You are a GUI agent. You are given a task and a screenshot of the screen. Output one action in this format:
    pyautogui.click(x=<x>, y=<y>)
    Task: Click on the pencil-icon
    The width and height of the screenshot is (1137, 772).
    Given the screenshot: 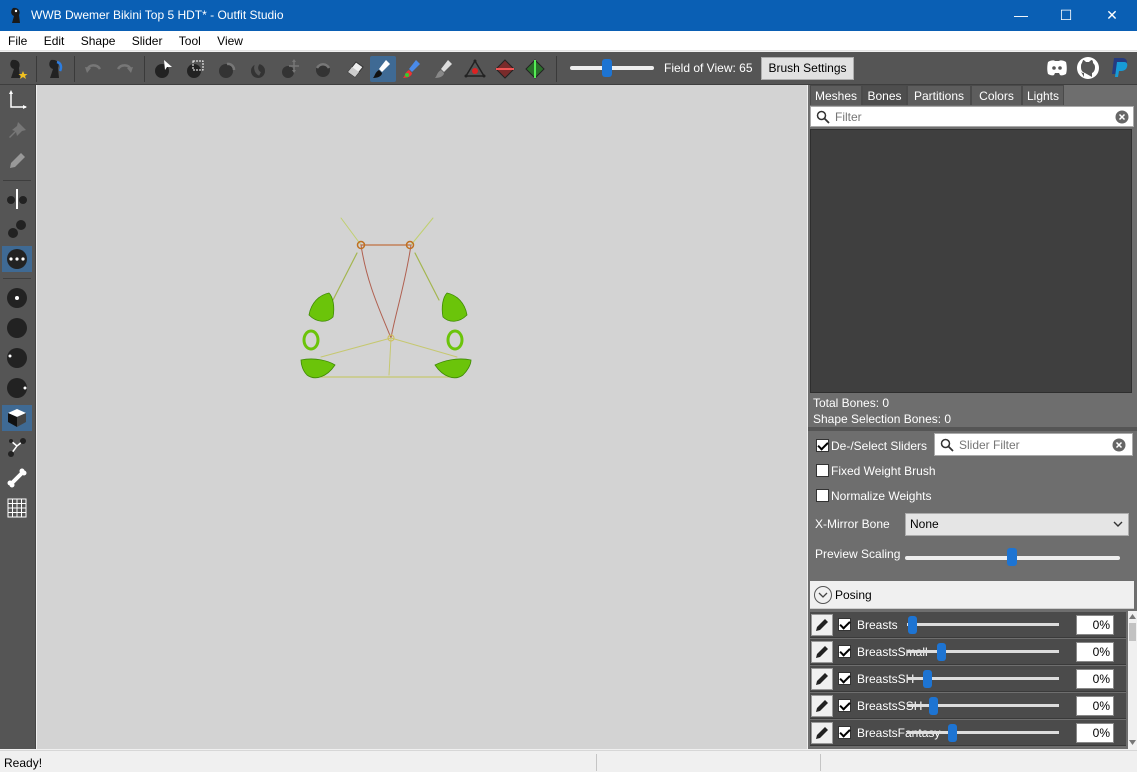 What is the action you would take?
    pyautogui.click(x=822, y=679)
    